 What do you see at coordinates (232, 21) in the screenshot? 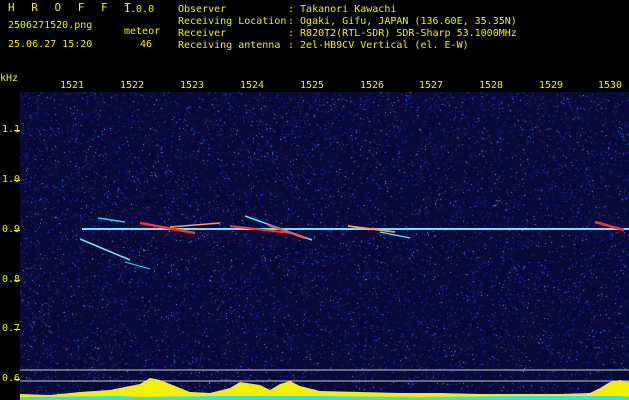
I see `location-label: Receiving Location` at bounding box center [232, 21].